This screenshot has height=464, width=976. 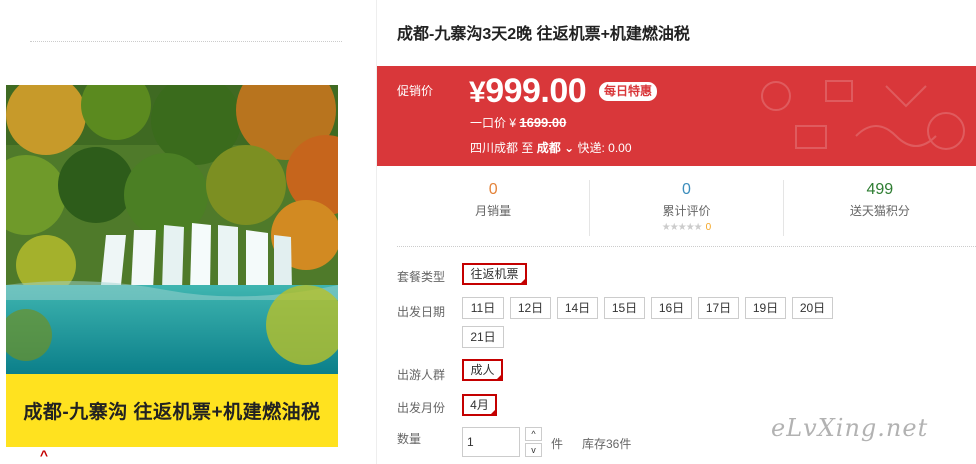 What do you see at coordinates (527, 148) in the screenshot?
I see `ship-to-word: 至` at bounding box center [527, 148].